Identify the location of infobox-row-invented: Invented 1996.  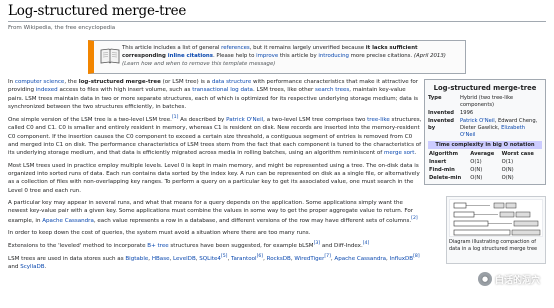
(451, 113).